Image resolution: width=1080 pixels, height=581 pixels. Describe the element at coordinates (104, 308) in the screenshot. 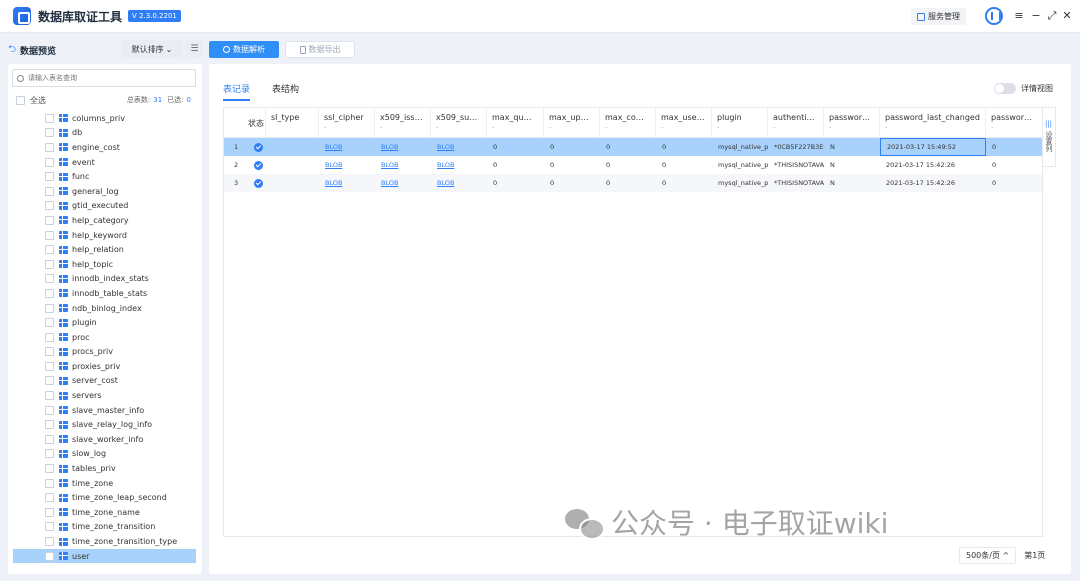

I see `table-item: ndb_binlog_index` at that location.